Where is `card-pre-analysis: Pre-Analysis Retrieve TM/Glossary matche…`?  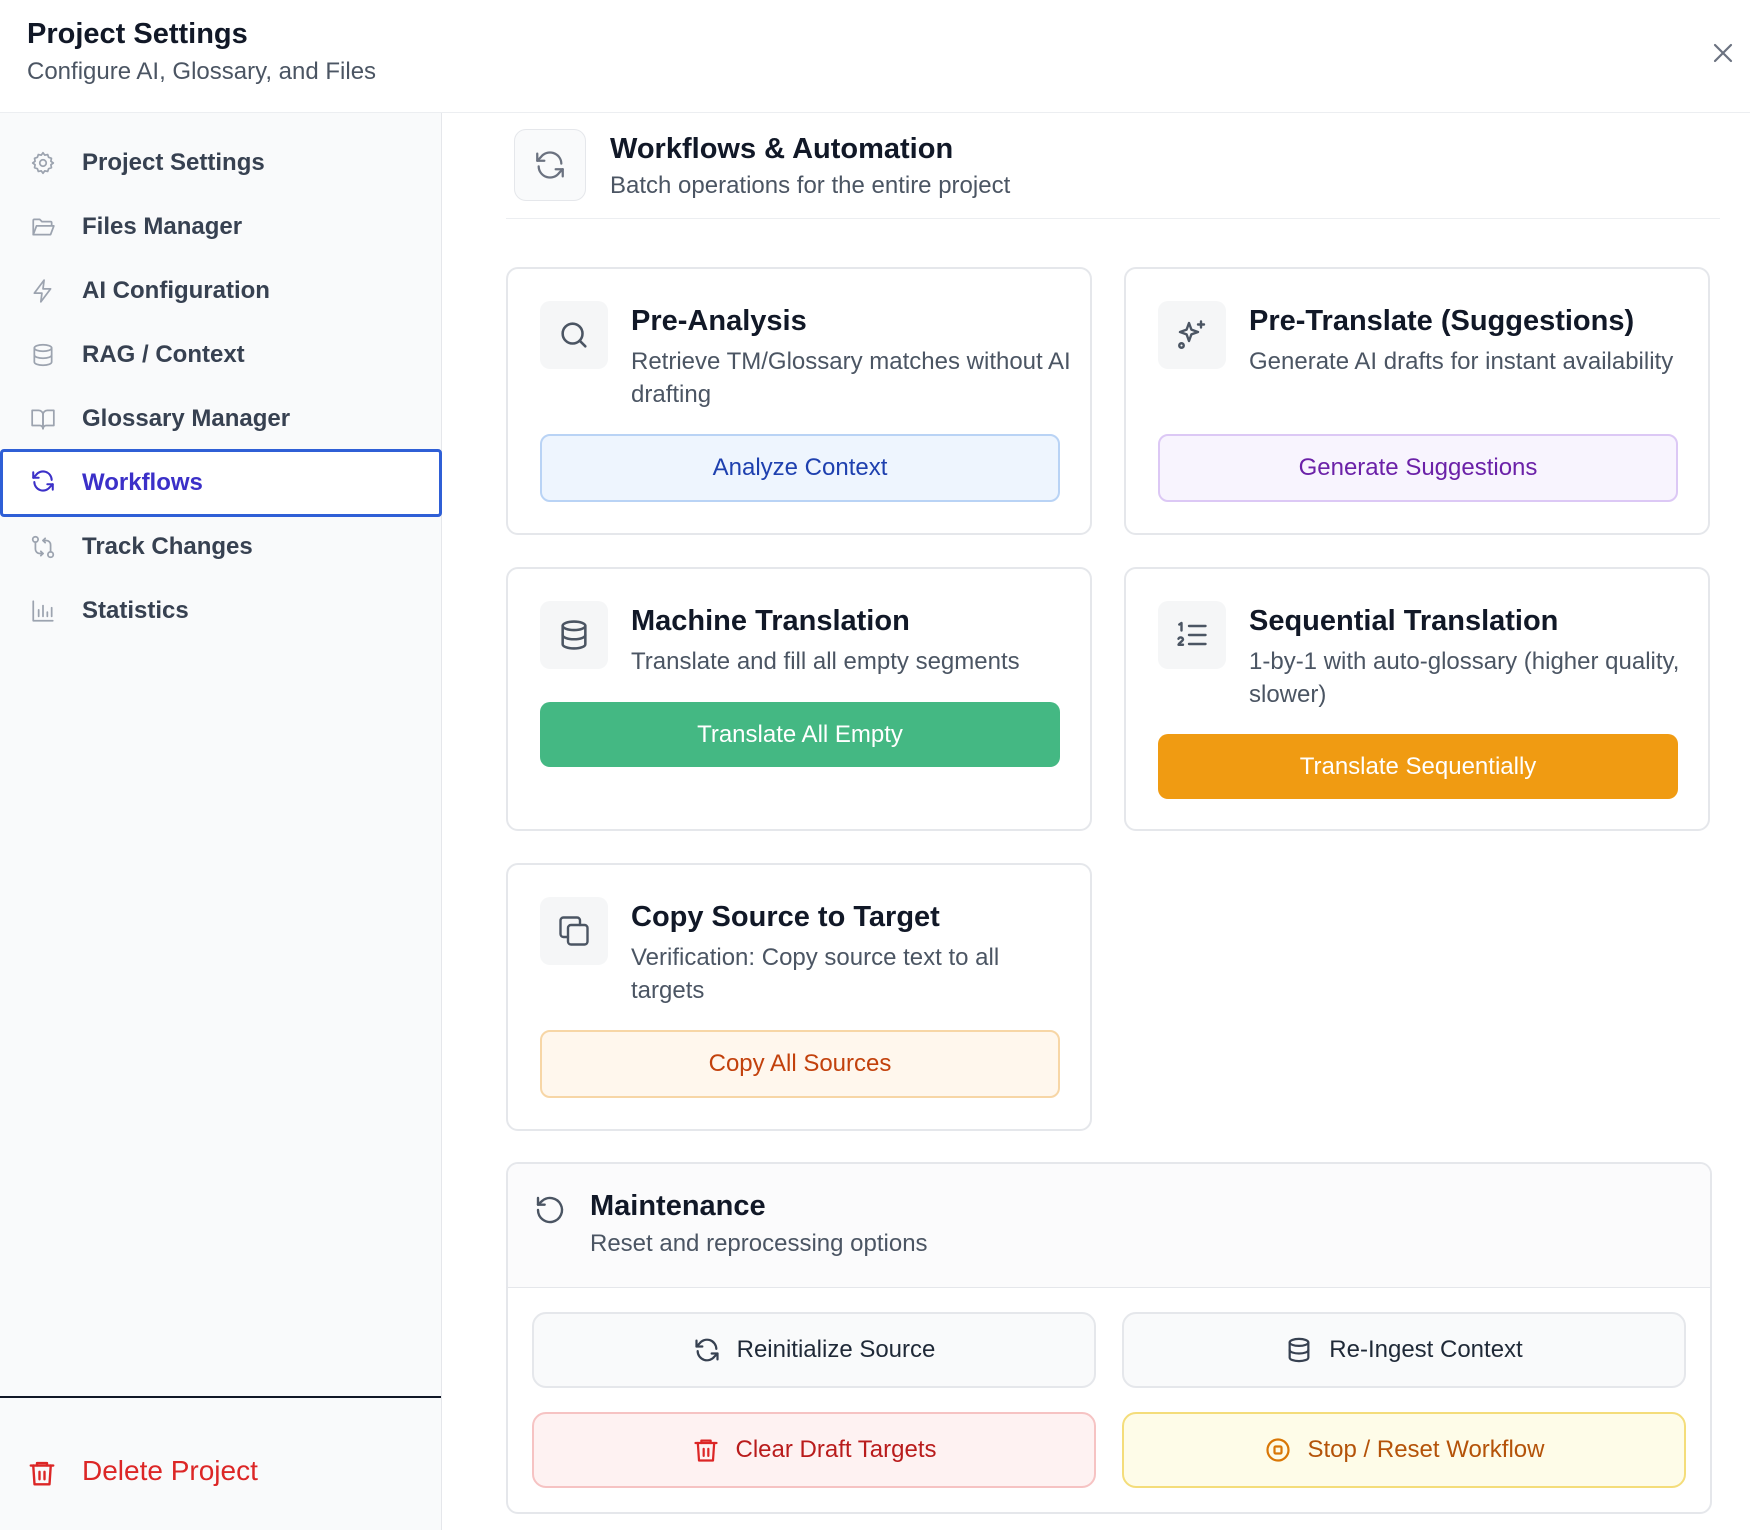
card-pre-analysis: Pre-Analysis Retrieve TM/Glossary matche… is located at coordinates (799, 401).